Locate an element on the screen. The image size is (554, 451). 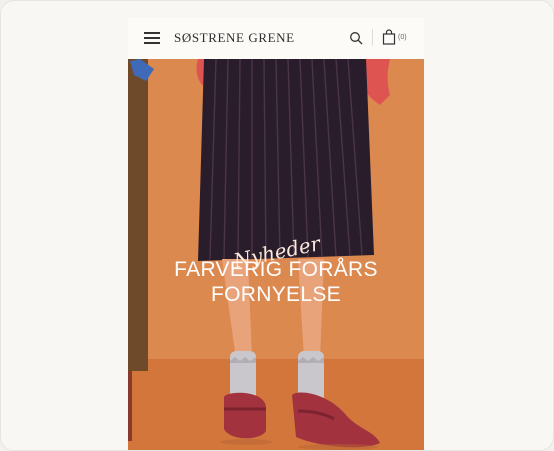
header-divider is located at coordinates (372, 37).